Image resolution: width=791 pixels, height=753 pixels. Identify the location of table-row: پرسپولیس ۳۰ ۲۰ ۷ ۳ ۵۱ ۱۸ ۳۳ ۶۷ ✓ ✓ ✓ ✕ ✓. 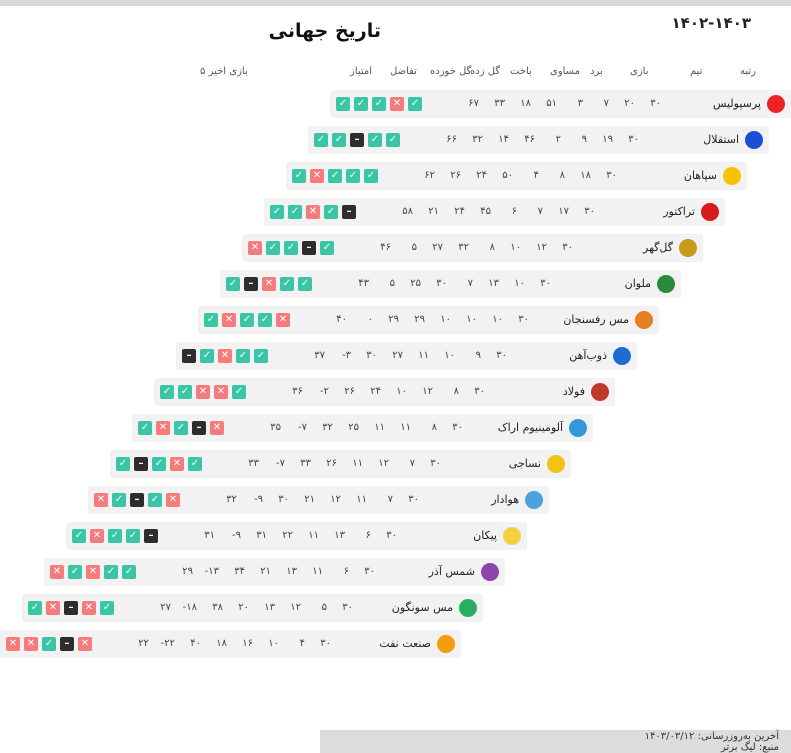
(560, 104).